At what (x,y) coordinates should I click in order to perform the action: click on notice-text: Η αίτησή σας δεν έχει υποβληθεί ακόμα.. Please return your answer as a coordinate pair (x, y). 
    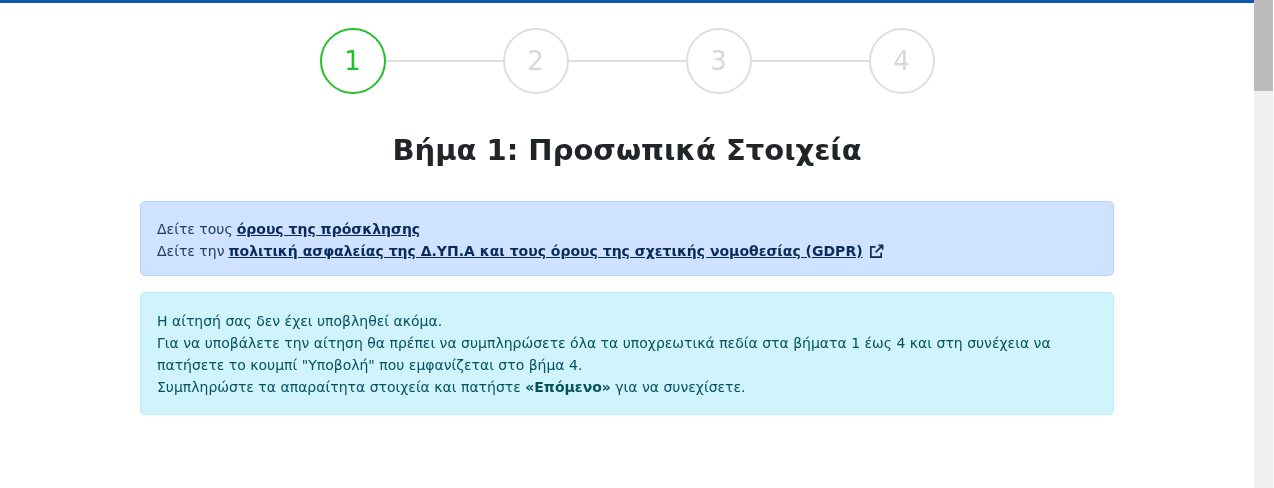
    Looking at the image, I should click on (300, 321).